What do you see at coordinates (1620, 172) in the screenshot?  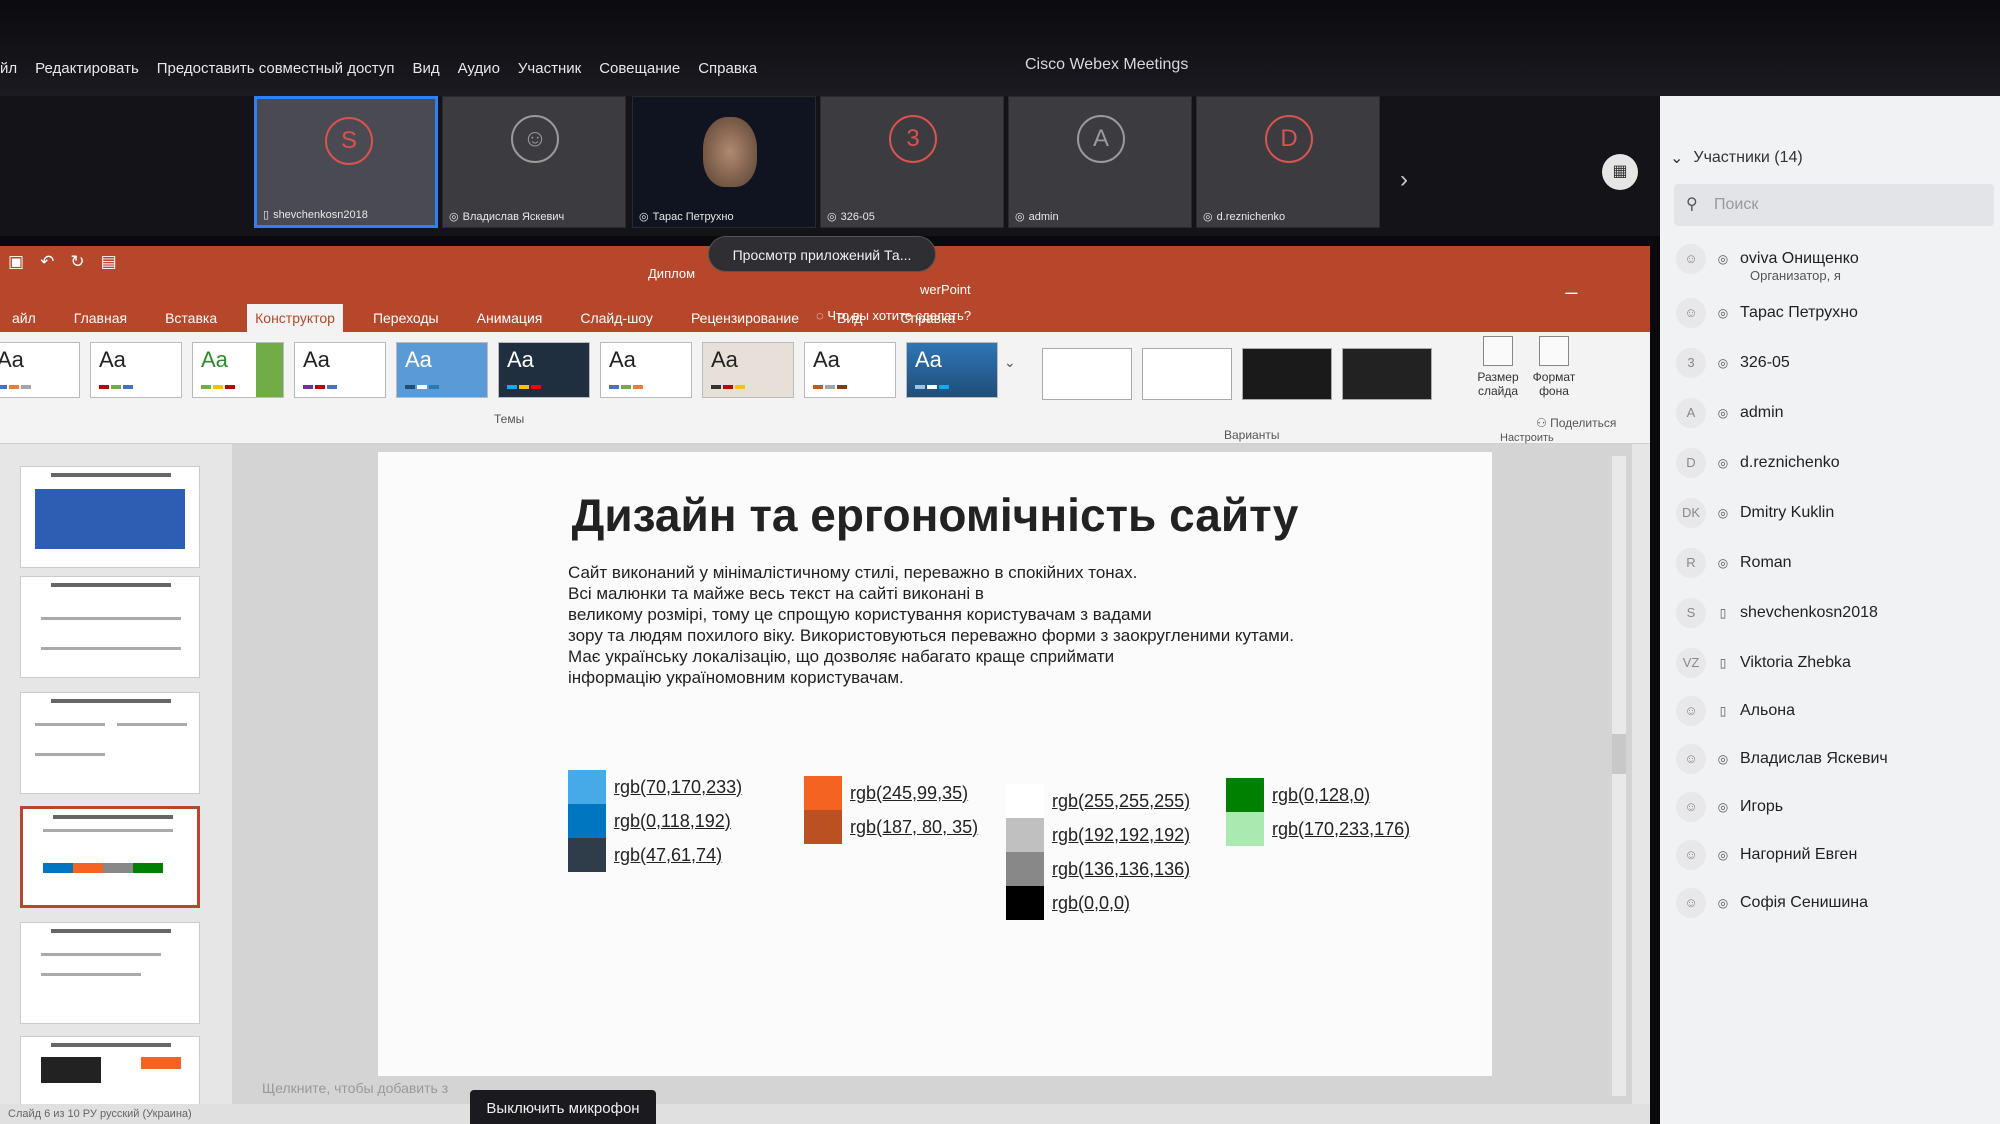 I see `calendar-icon: ▦` at bounding box center [1620, 172].